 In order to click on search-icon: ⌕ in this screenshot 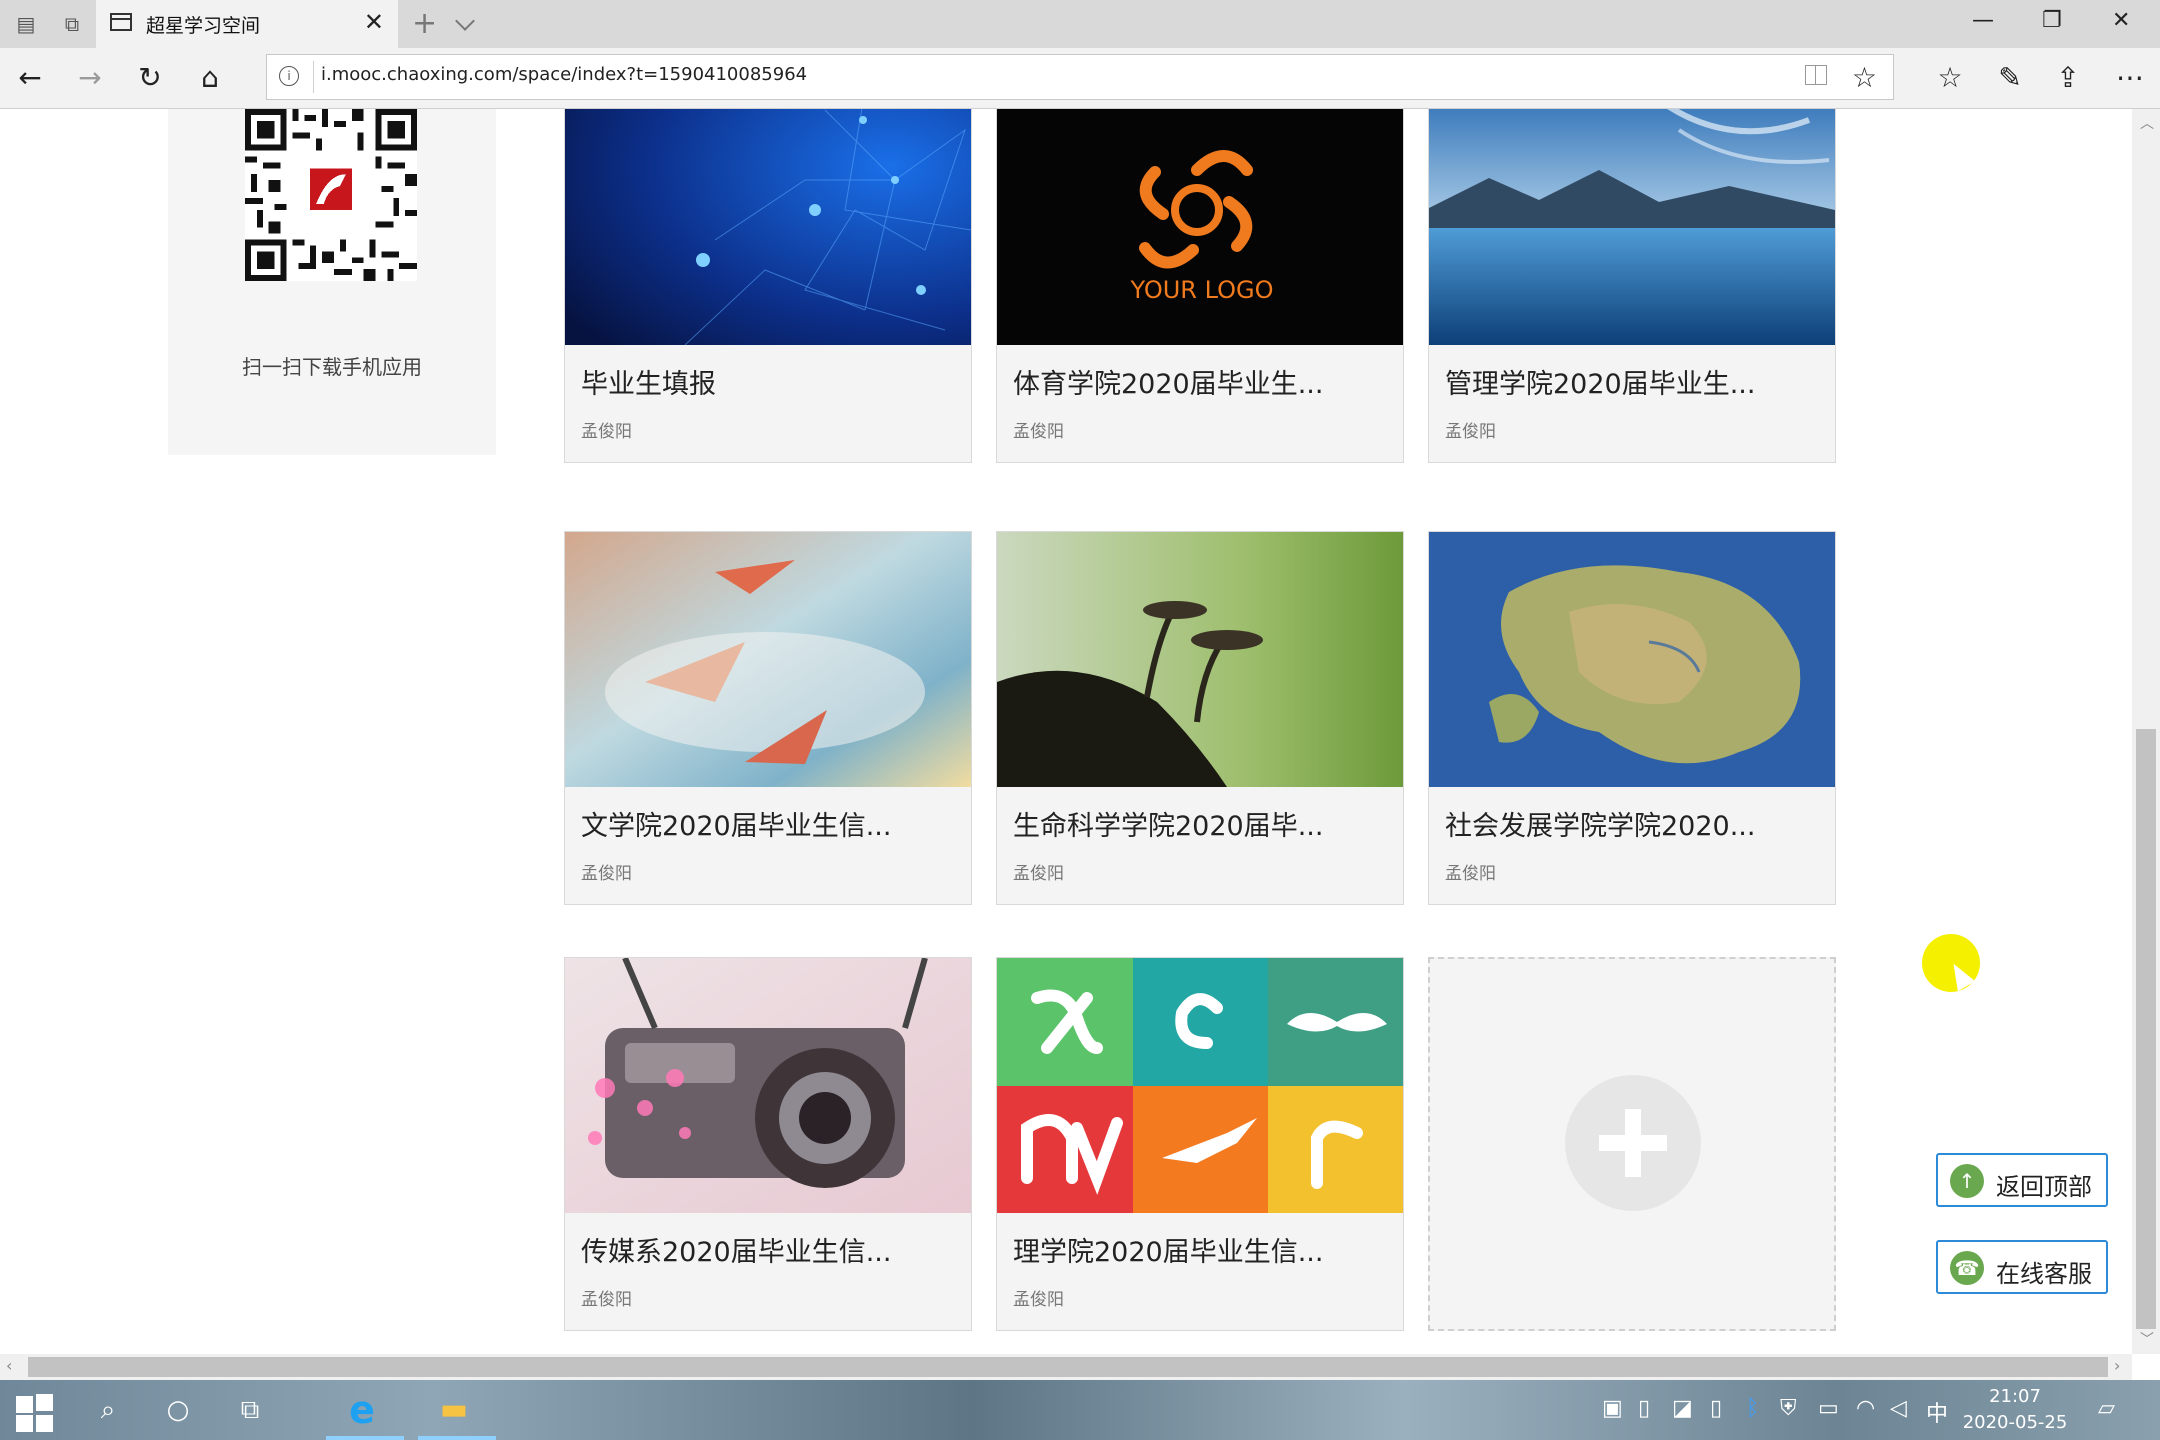, I will do `click(108, 1410)`.